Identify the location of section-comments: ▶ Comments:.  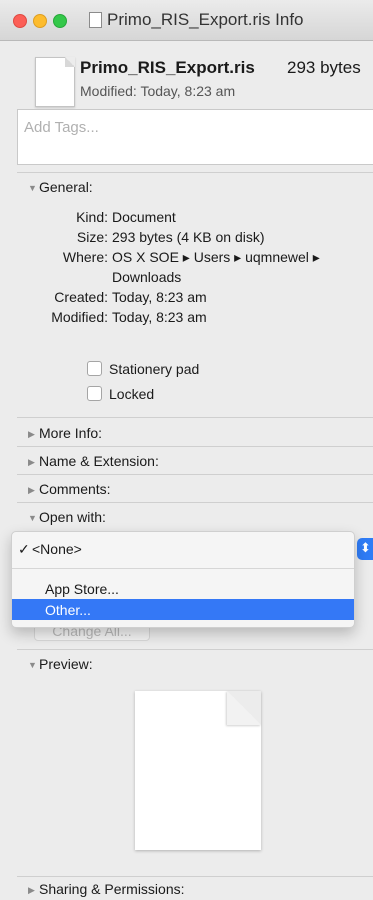
(69, 489).